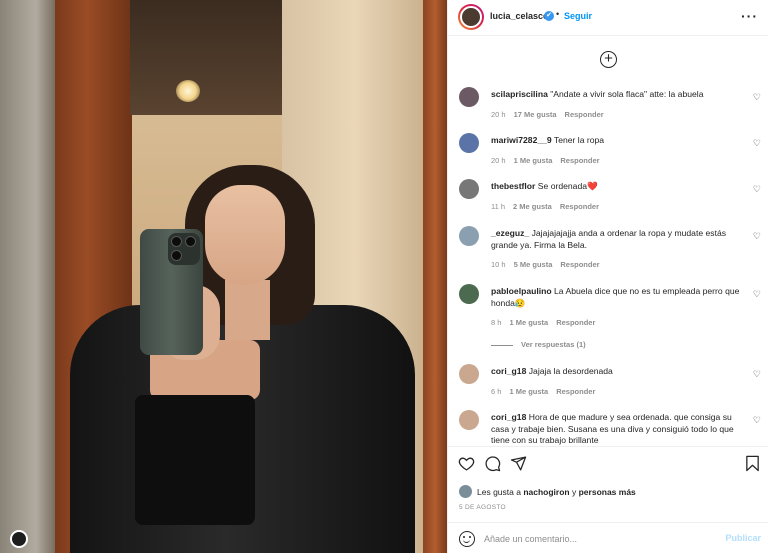  What do you see at coordinates (743, 538) in the screenshot?
I see `publish-button: Publicar` at bounding box center [743, 538].